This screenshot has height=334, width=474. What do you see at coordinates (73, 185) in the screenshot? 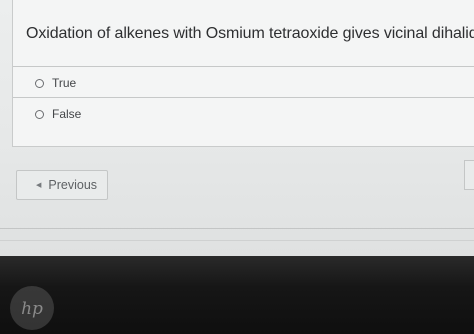
I see `previous-button-label: Previous` at bounding box center [73, 185].